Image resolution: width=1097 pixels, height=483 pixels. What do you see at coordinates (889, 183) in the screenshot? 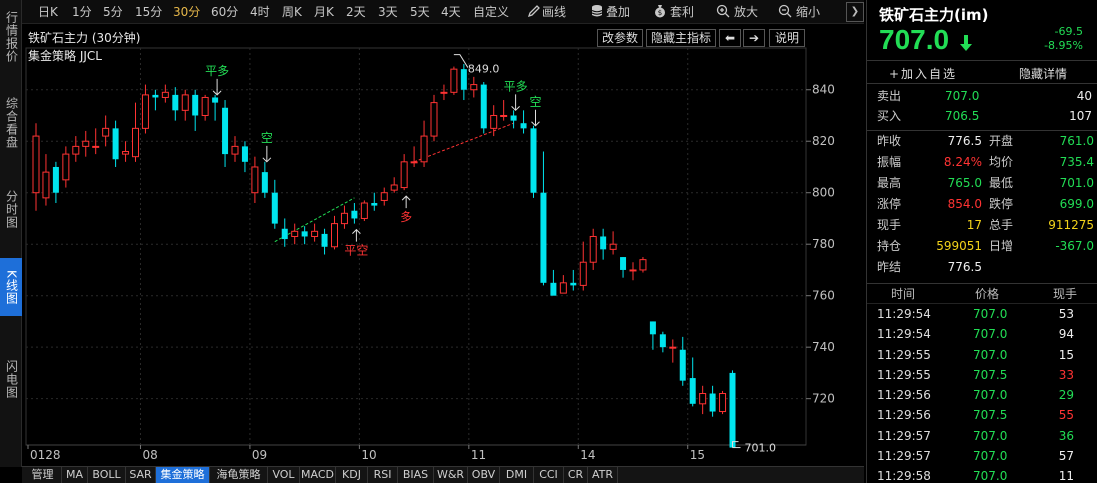
I see `stat-label: 最高` at bounding box center [889, 183].